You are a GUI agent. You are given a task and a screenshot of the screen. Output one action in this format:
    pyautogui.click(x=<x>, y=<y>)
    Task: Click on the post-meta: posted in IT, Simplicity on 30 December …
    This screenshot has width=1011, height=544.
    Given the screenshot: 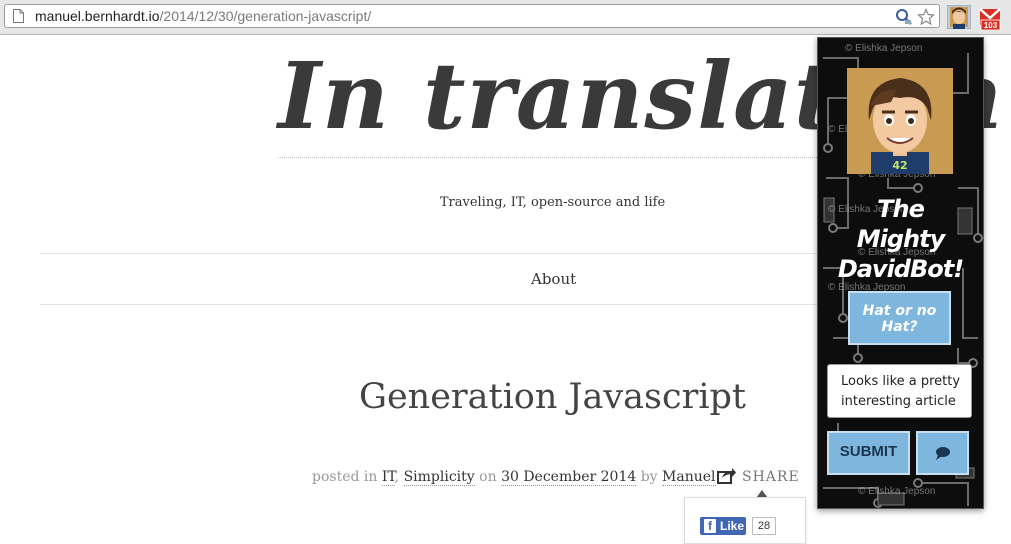 What is the action you would take?
    pyautogui.click(x=514, y=477)
    